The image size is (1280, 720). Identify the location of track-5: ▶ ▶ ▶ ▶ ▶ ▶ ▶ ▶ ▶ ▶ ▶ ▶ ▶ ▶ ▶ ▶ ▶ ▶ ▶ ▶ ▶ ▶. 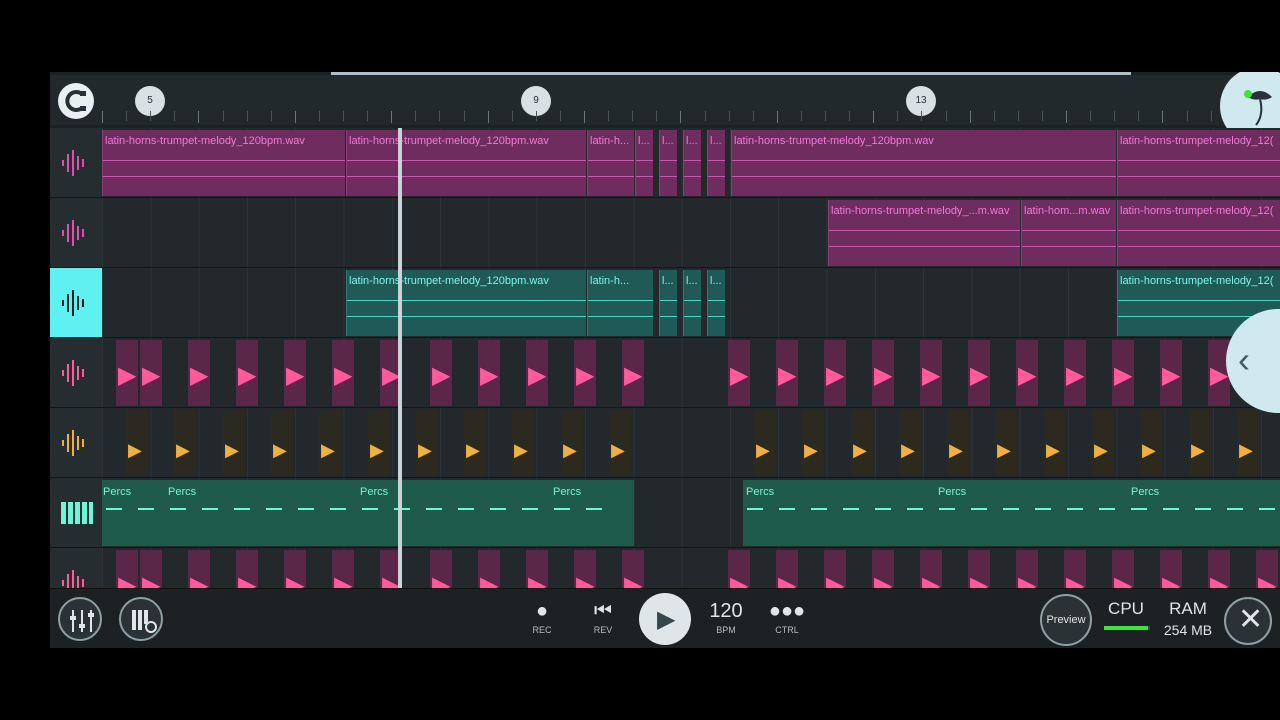
(665, 443).